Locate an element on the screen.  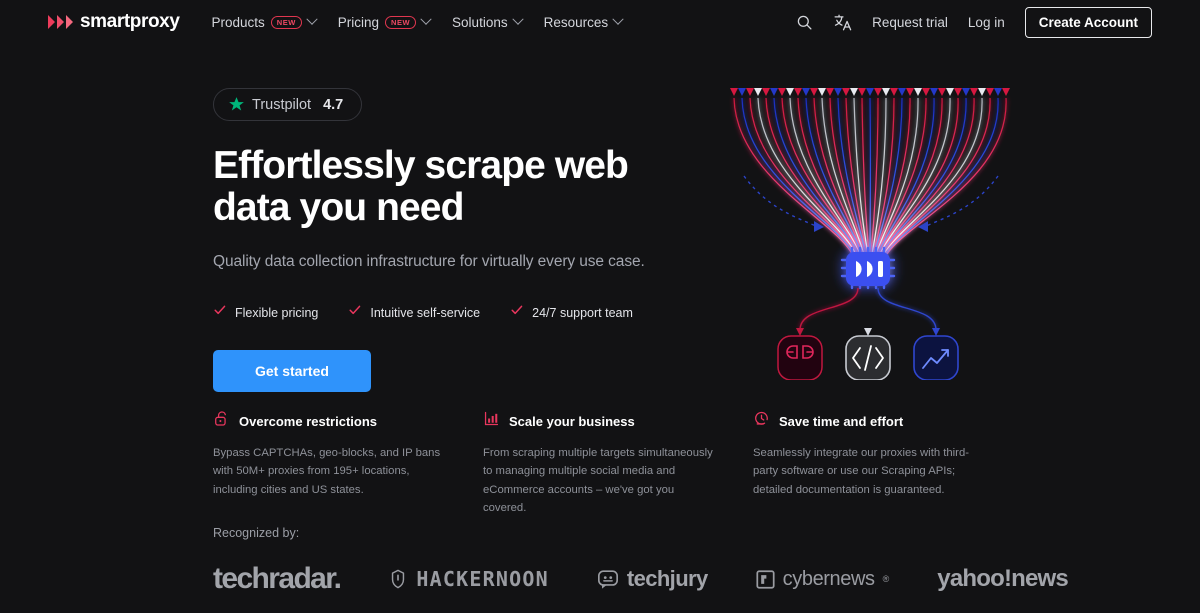
data-stream-lines is located at coordinates (870, 176).